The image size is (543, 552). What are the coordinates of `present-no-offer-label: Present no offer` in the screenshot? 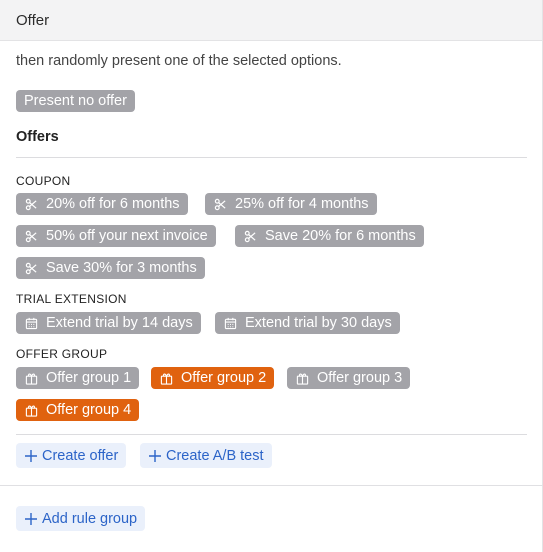 It's located at (75, 101).